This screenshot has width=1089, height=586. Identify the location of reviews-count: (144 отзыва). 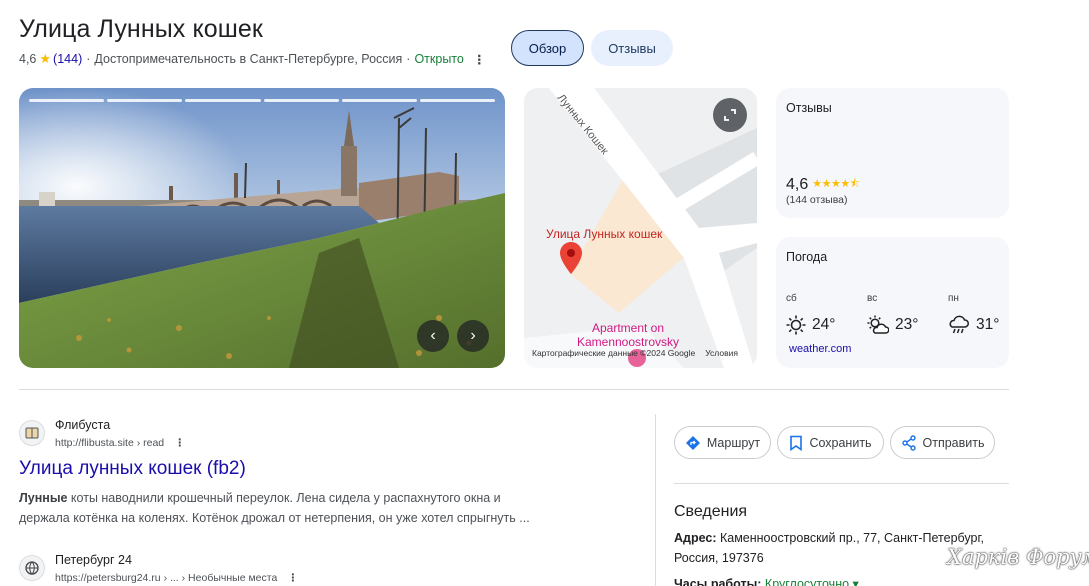
(817, 200).